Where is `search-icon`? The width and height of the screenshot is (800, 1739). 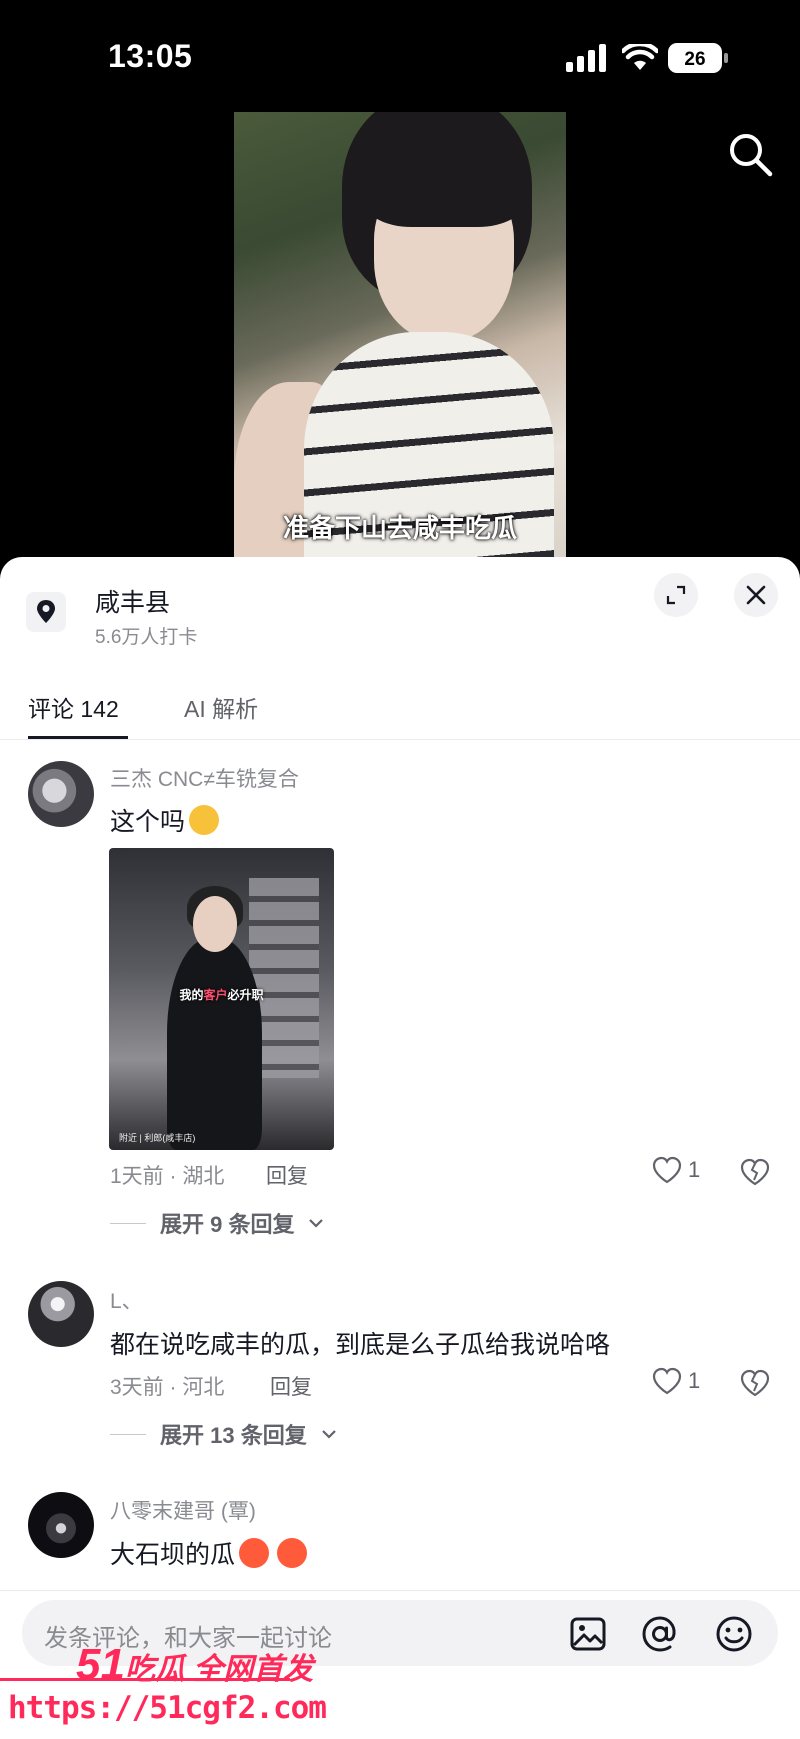 search-icon is located at coordinates (750, 154).